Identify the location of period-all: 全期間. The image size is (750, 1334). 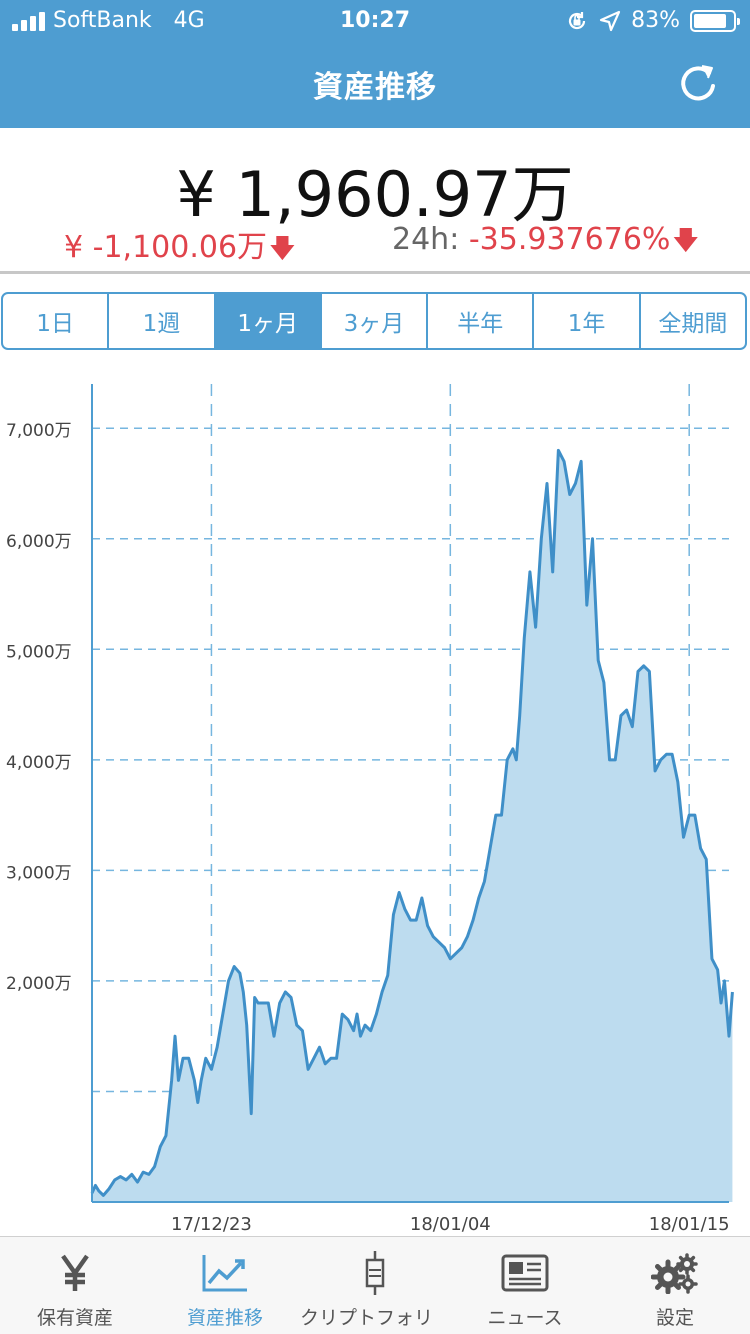
(693, 321).